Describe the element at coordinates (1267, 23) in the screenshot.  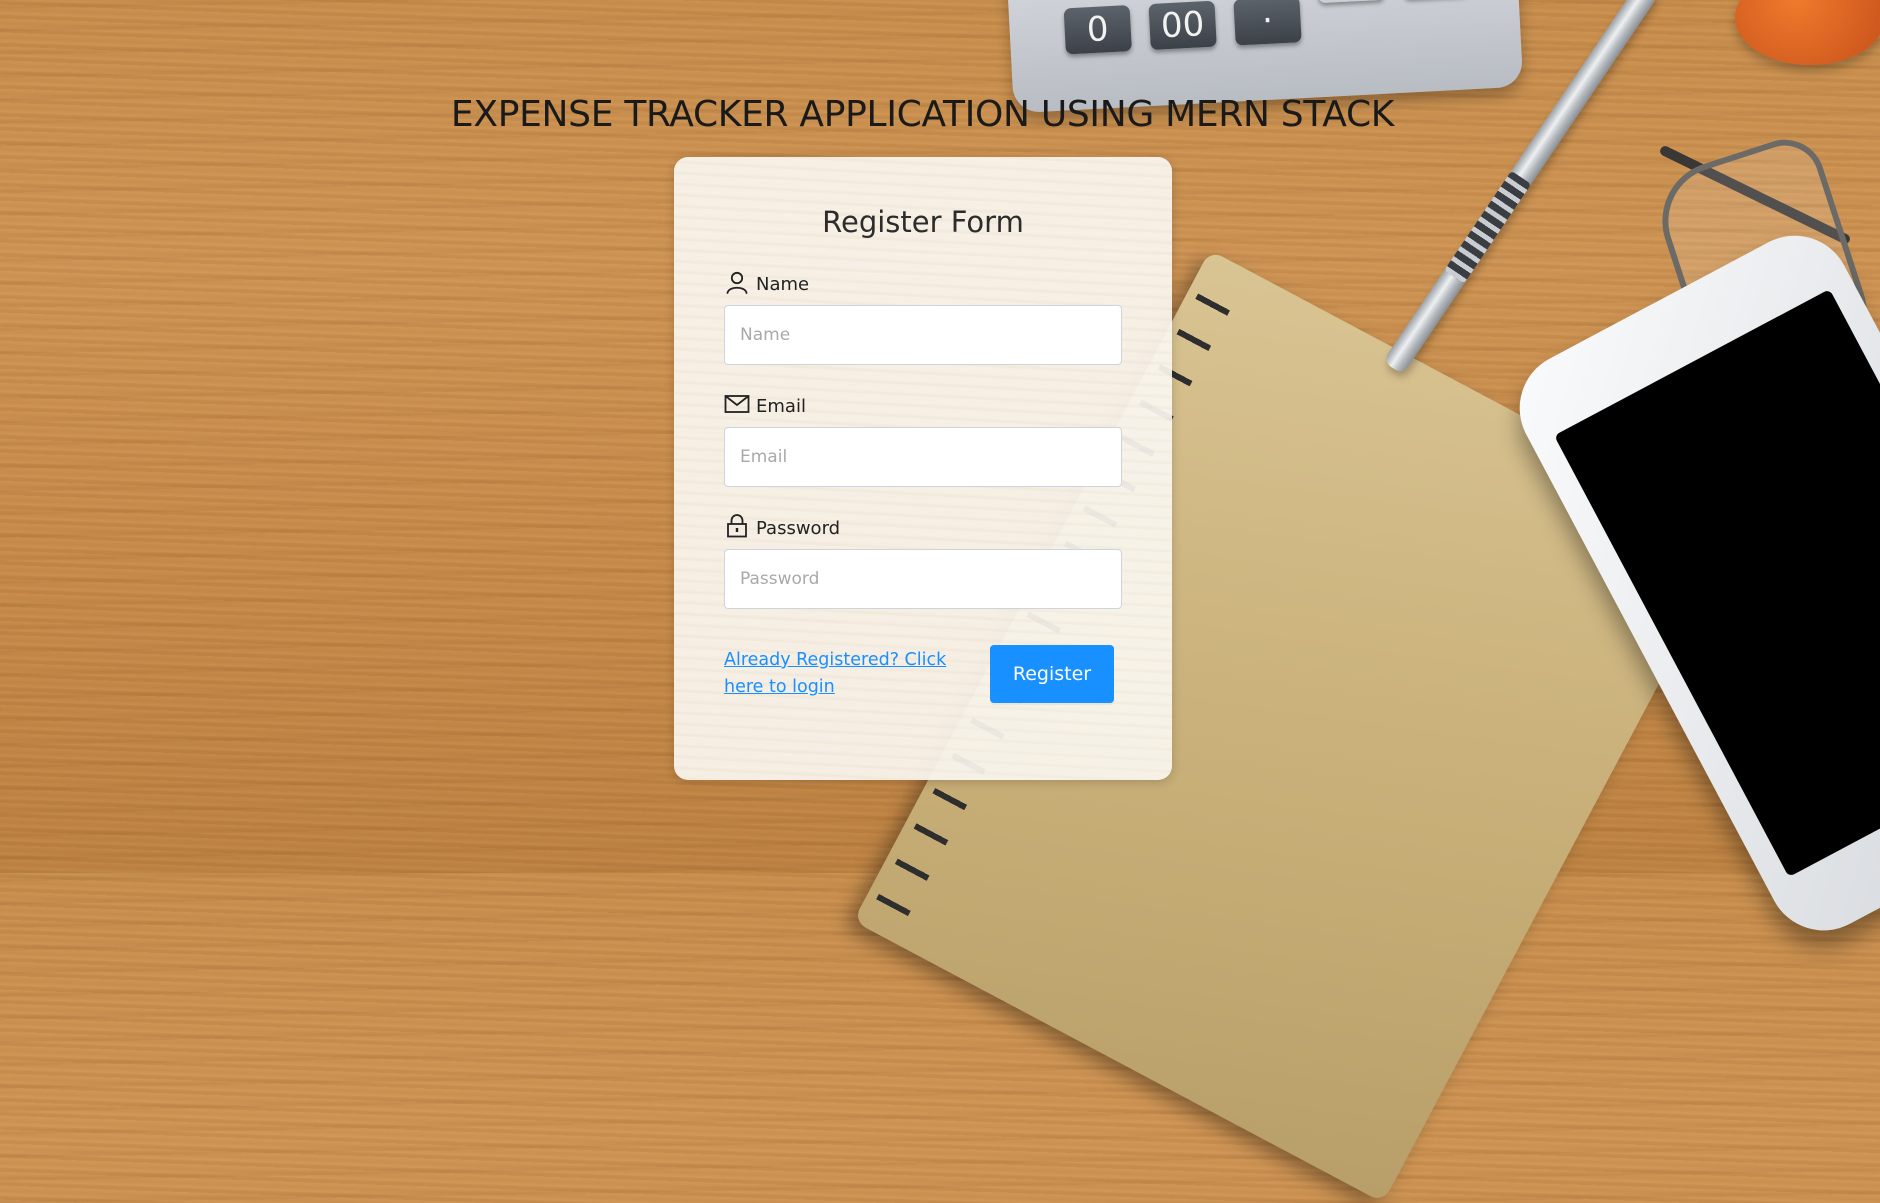
I see `calculator-key: ·` at that location.